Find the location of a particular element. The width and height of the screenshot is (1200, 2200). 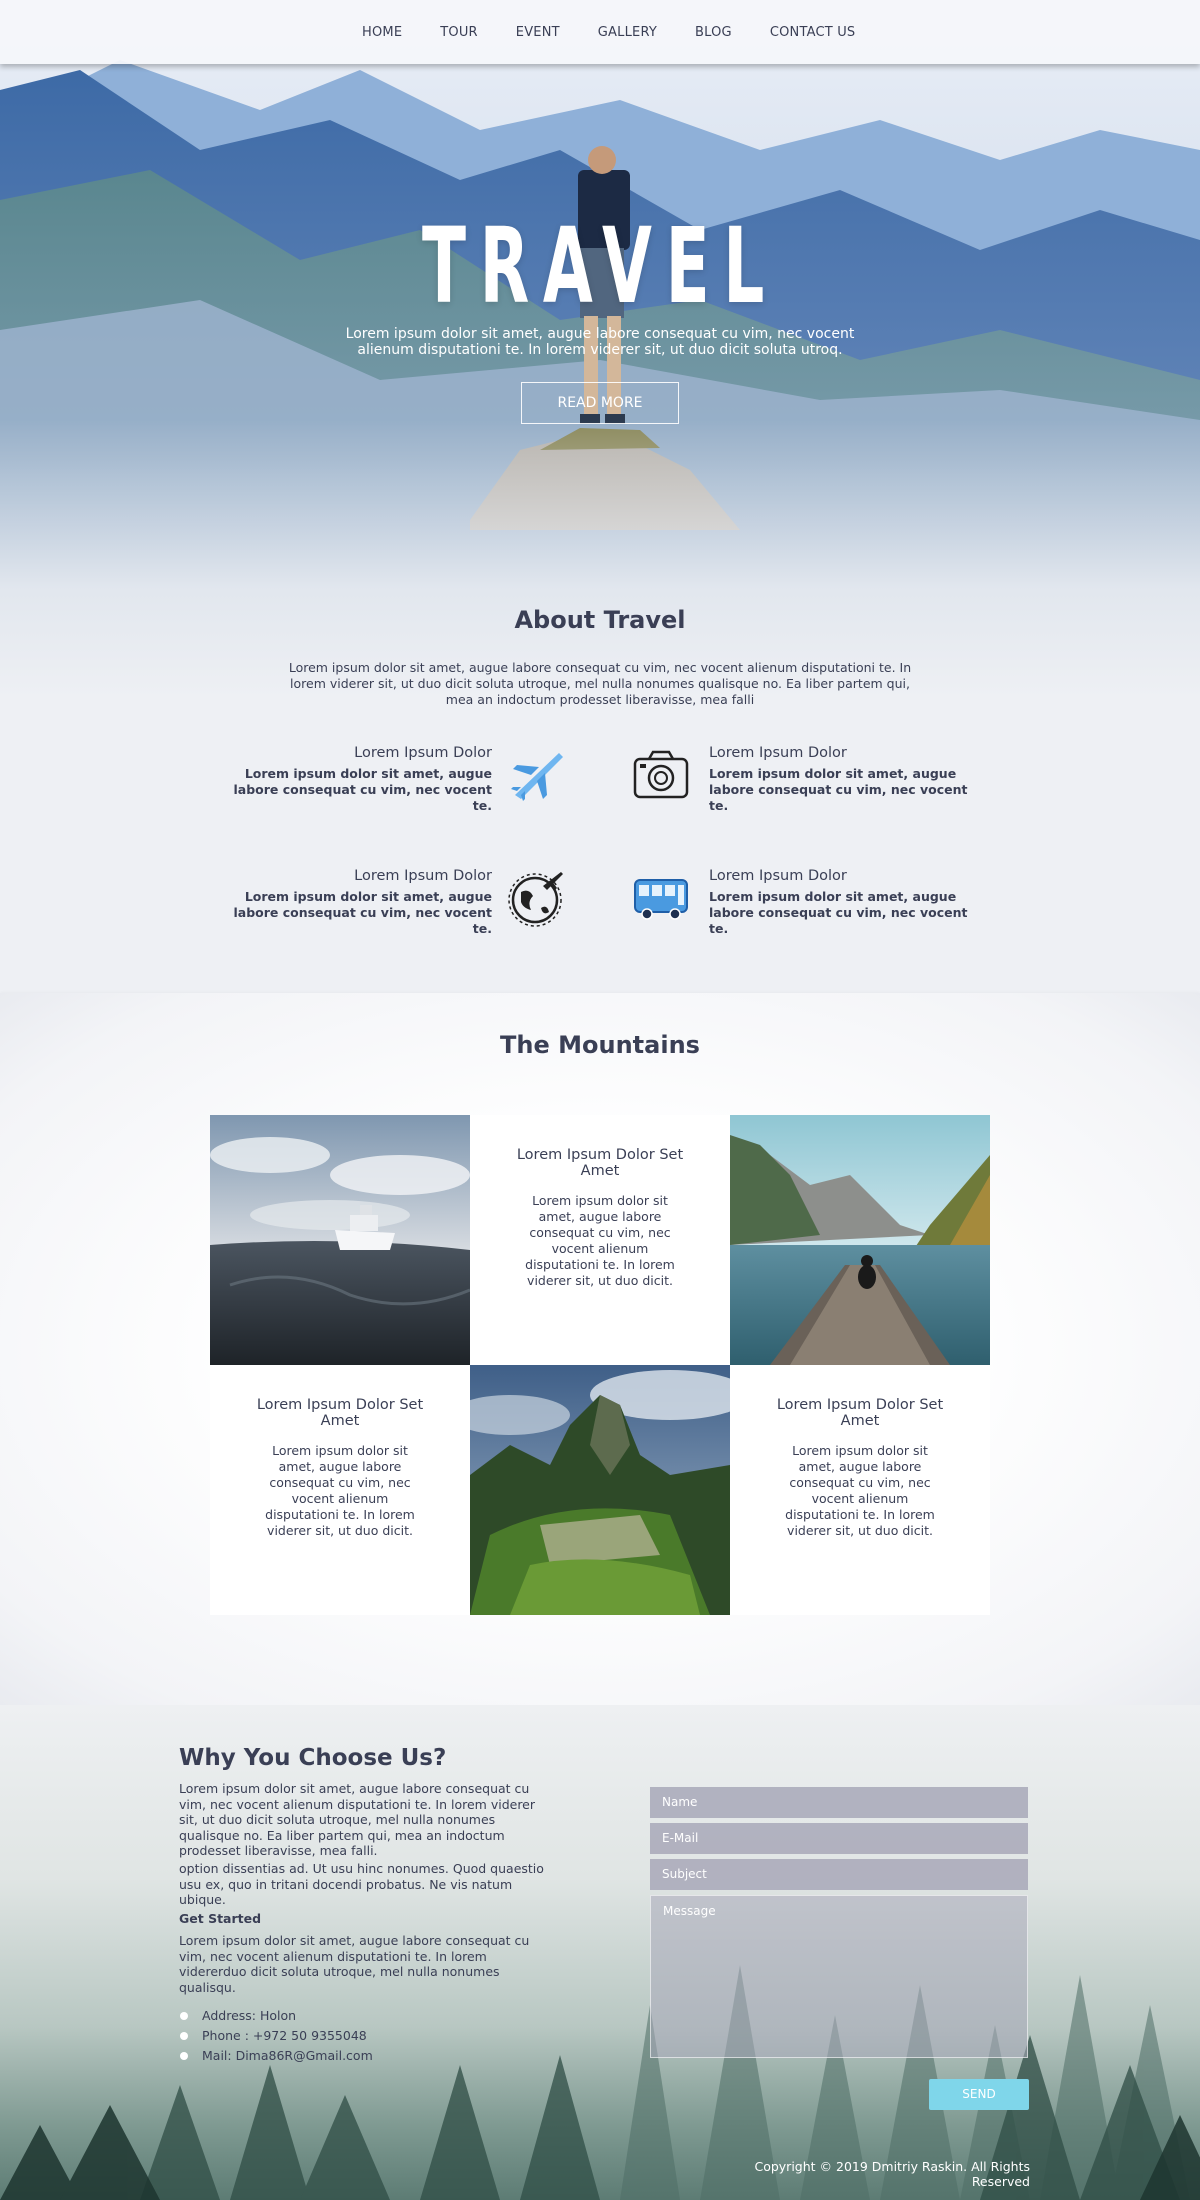

contact-address-text: Address: Holon is located at coordinates (249, 2015).